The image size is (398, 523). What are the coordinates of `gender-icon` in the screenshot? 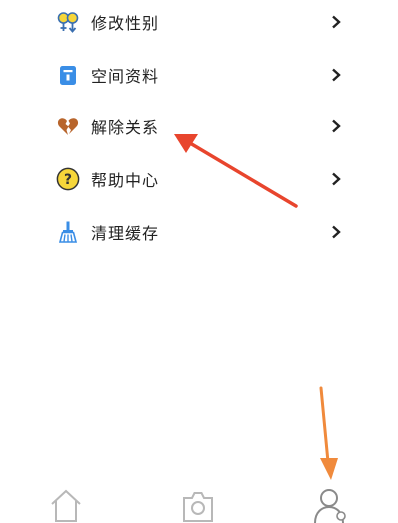 It's located at (68, 22).